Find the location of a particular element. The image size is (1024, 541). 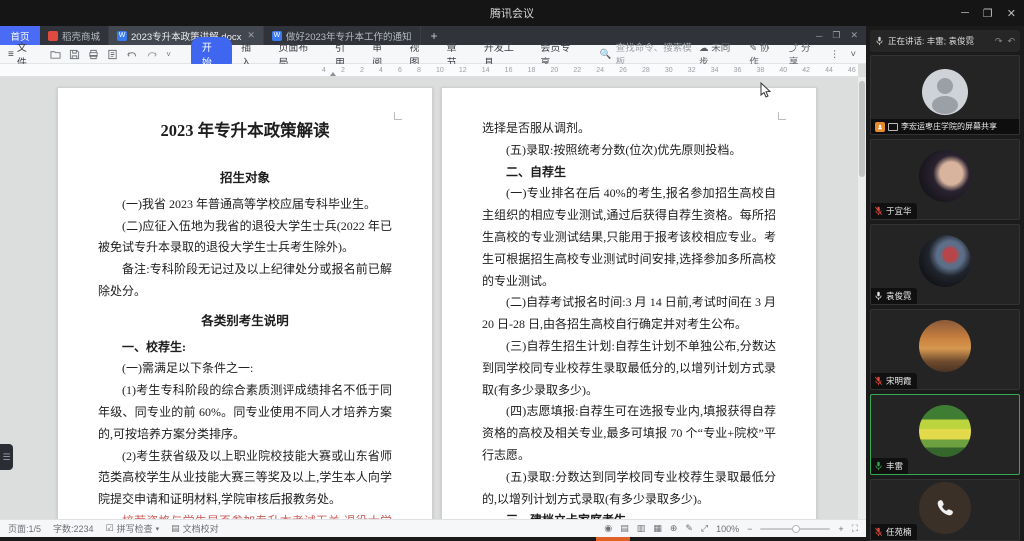

zoom-slider is located at coordinates (795, 528).